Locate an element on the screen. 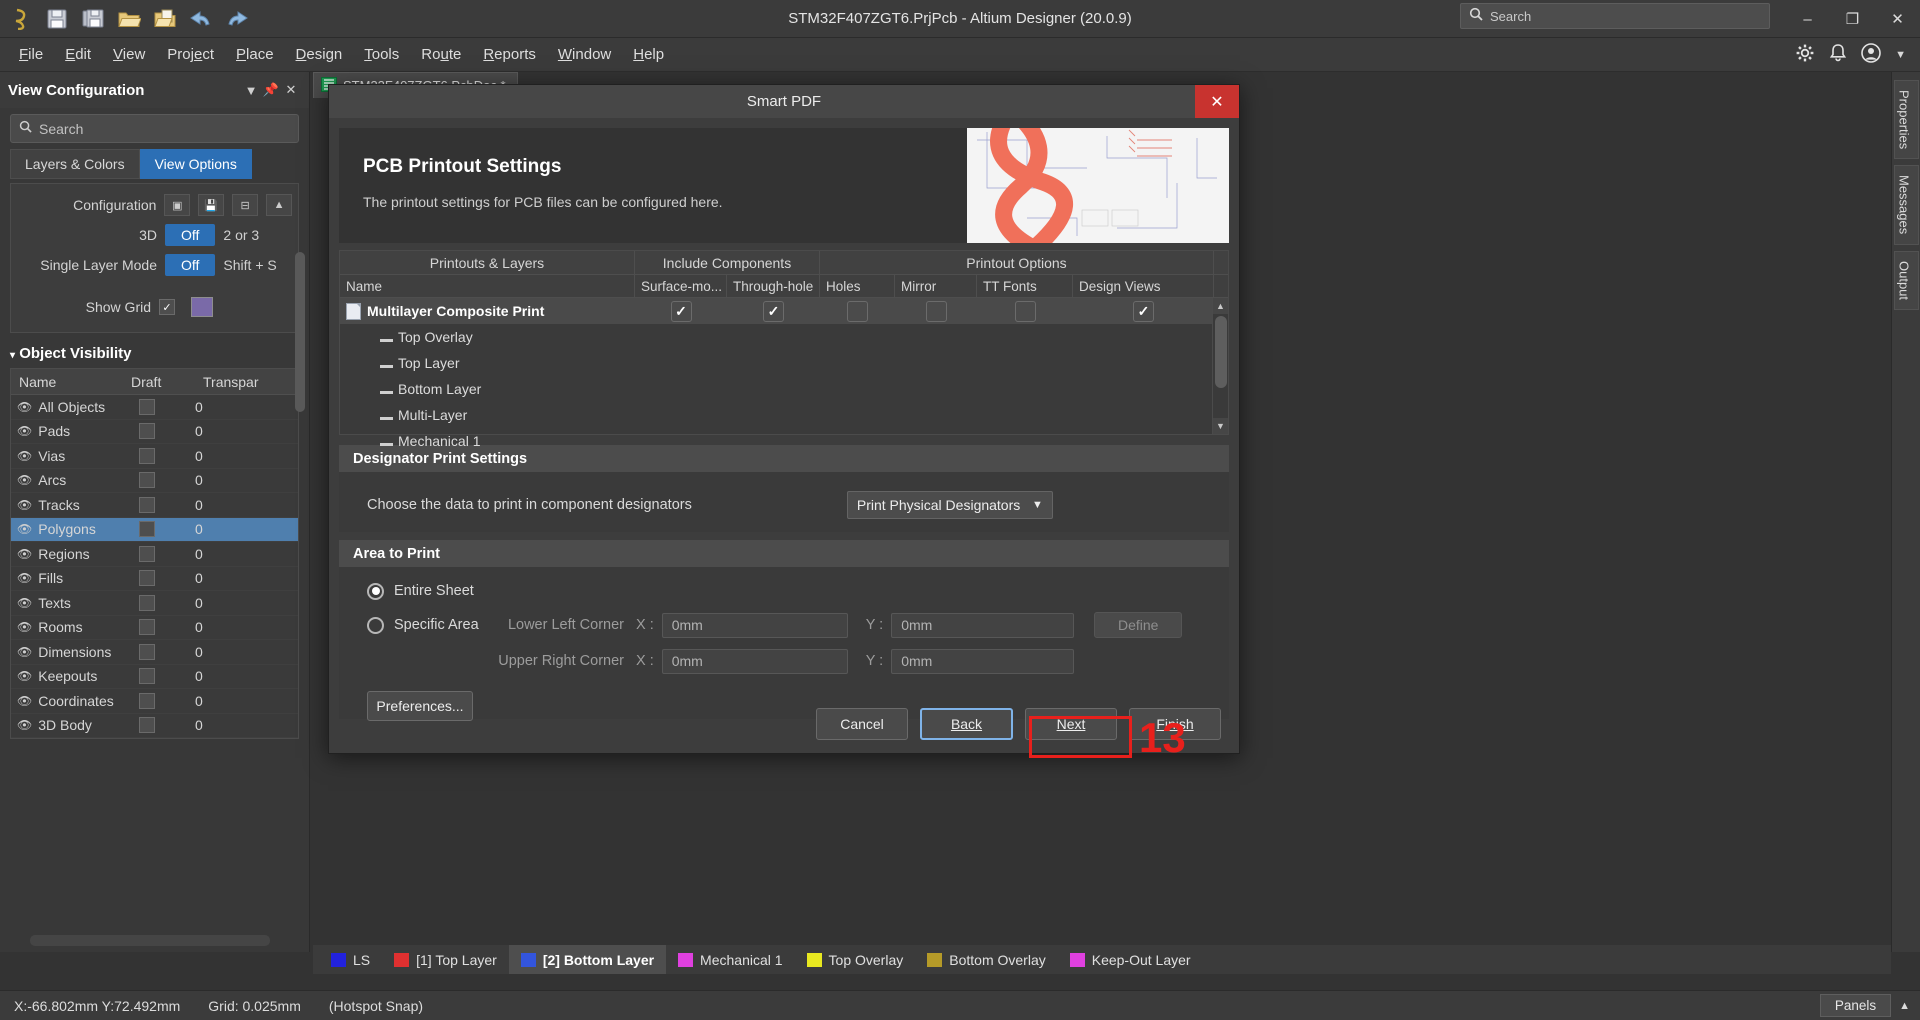 Image resolution: width=1920 pixels, height=1020 pixels. save-icon is located at coordinates (57, 19).